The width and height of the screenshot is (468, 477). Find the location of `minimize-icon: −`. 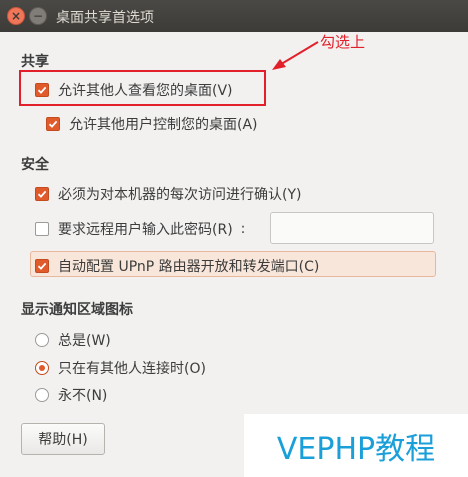

minimize-icon: − is located at coordinates (38, 16).